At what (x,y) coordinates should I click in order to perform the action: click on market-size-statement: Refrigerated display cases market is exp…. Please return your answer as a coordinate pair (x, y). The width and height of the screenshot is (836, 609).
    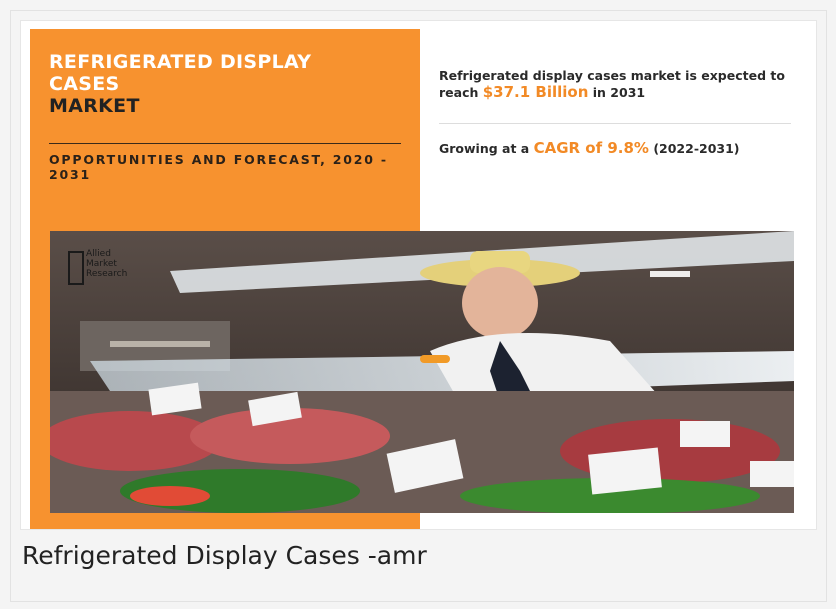
    Looking at the image, I should click on (619, 84).